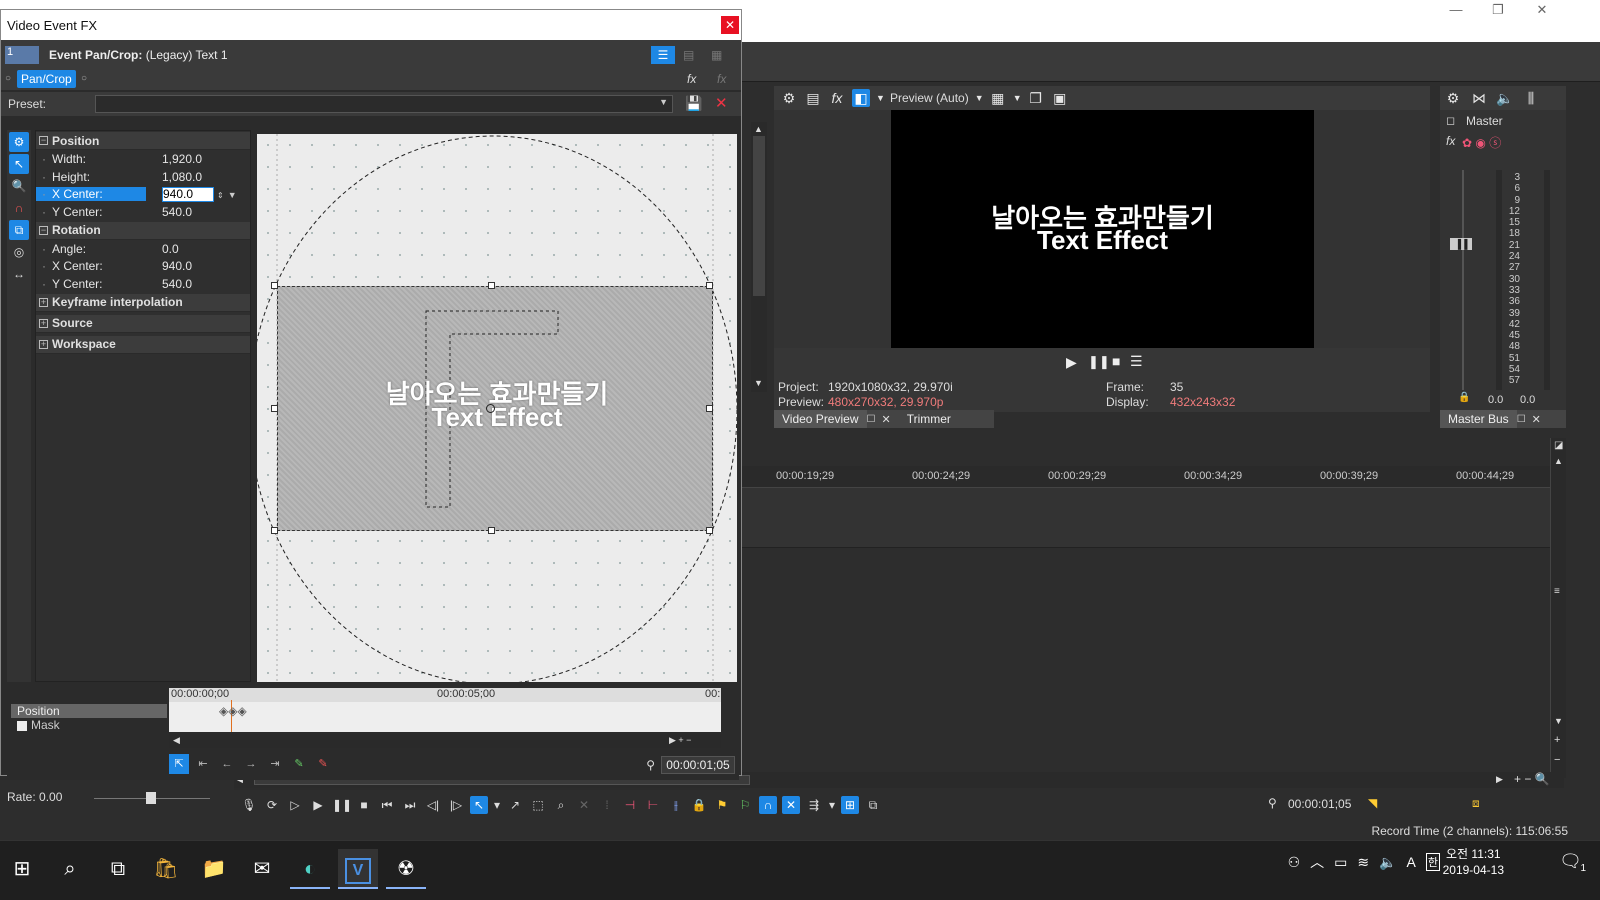 The image size is (1600, 900). I want to click on restore-button: ❐, so click(1498, 11).